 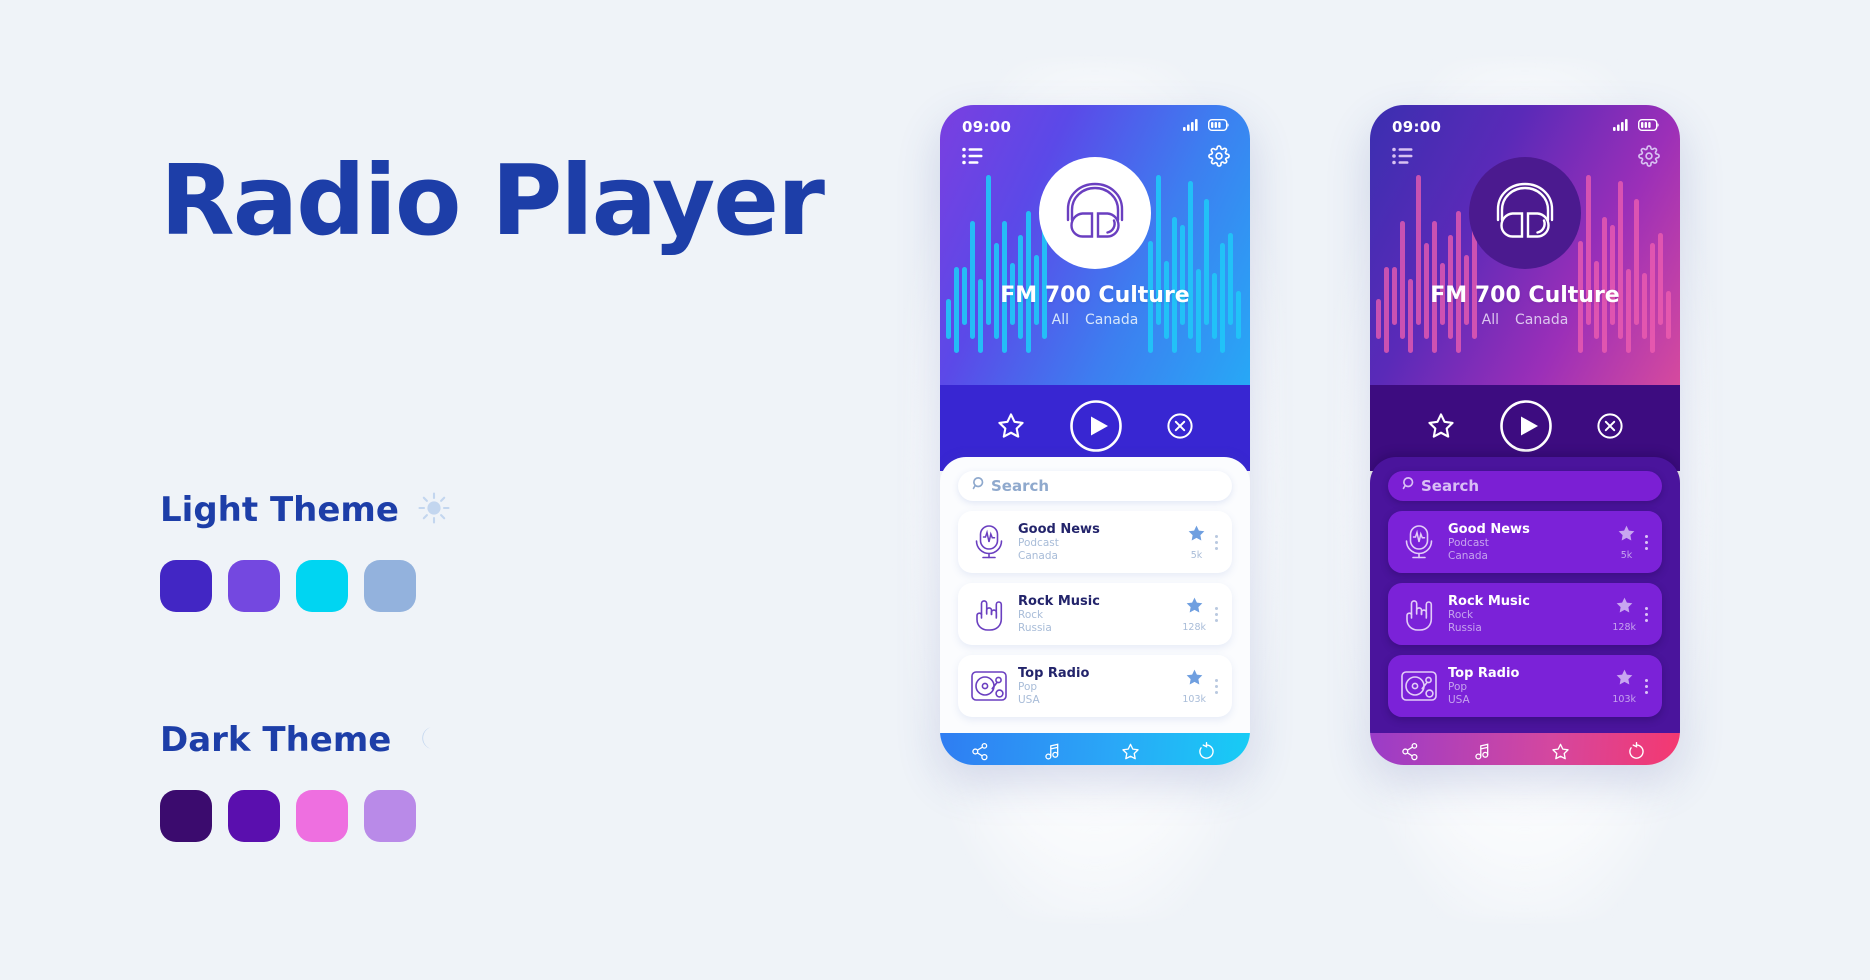 I want to click on station-info: Rock Music Rock Russia, so click(x=1096, y=614).